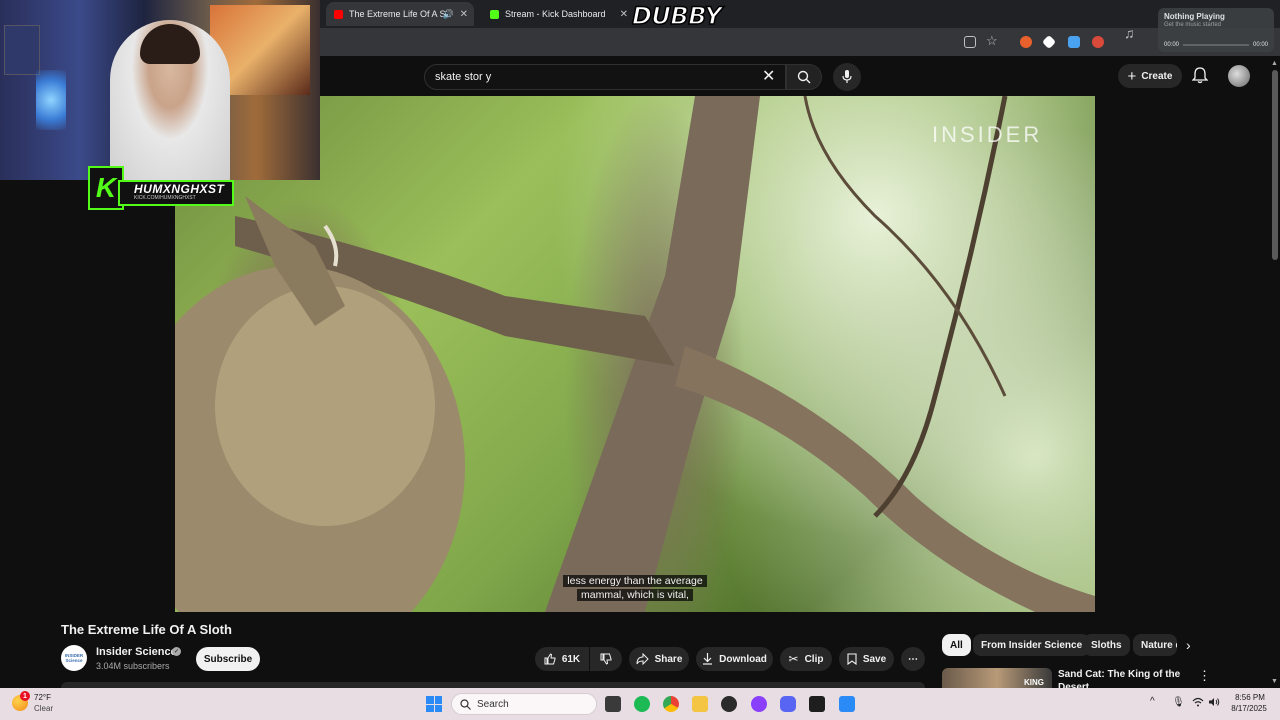  Describe the element at coordinates (874, 659) in the screenshot. I see `save-label: Save` at that location.